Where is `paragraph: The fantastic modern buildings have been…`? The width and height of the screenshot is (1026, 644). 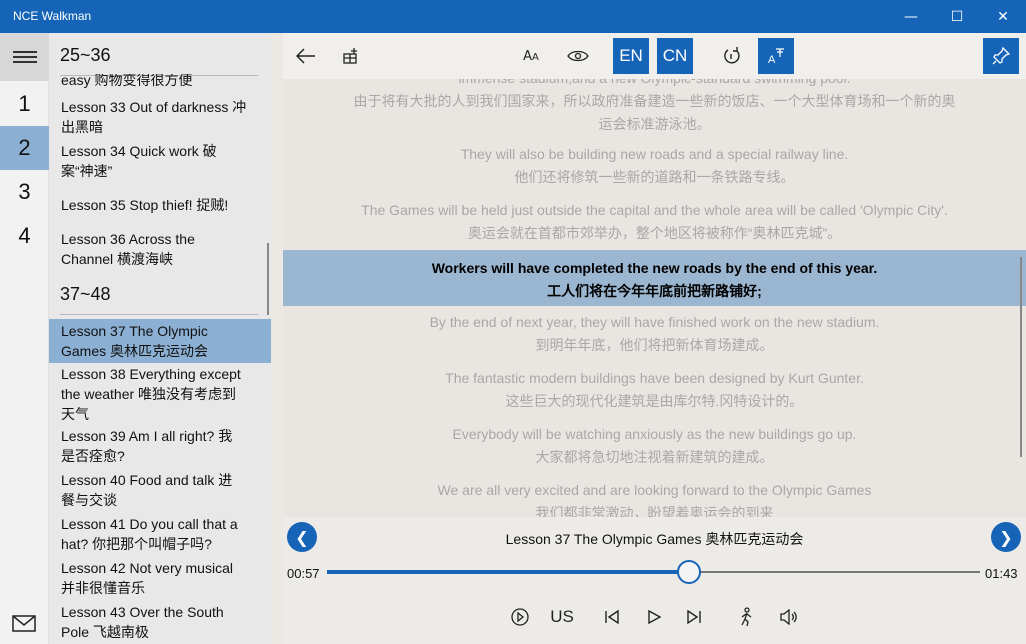
paragraph: The fantastic modern buildings have been… is located at coordinates (654, 389).